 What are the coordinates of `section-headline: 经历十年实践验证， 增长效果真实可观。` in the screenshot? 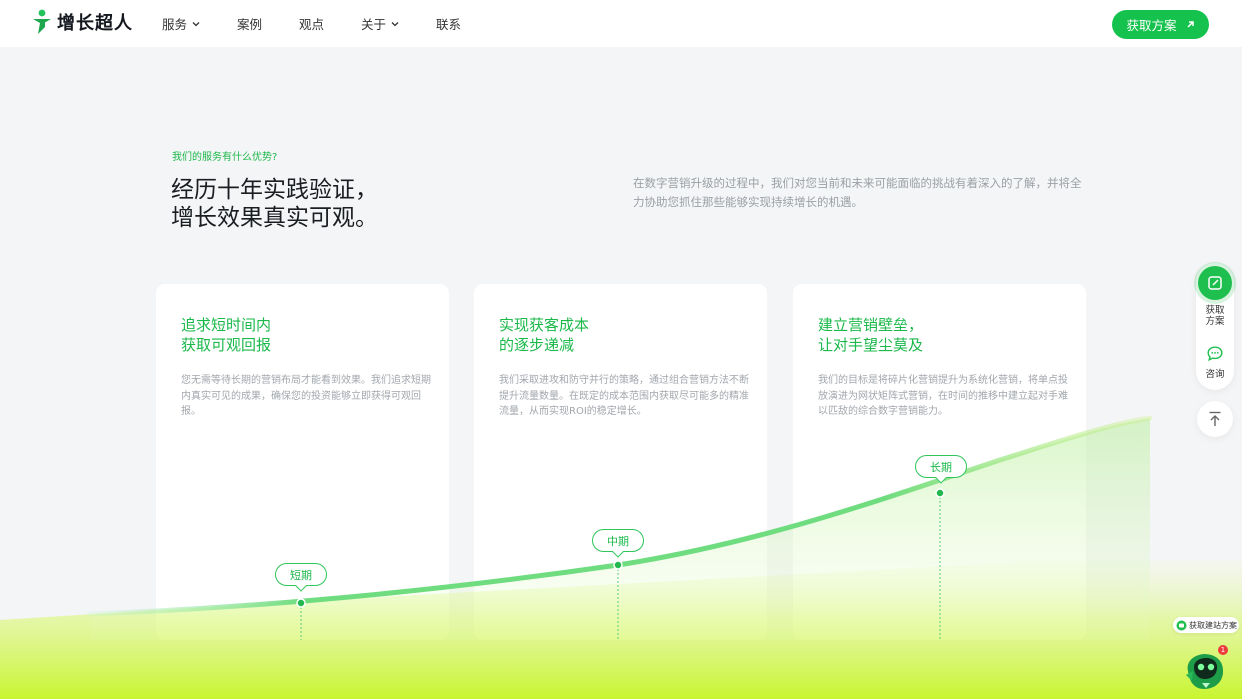 It's located at (274, 204).